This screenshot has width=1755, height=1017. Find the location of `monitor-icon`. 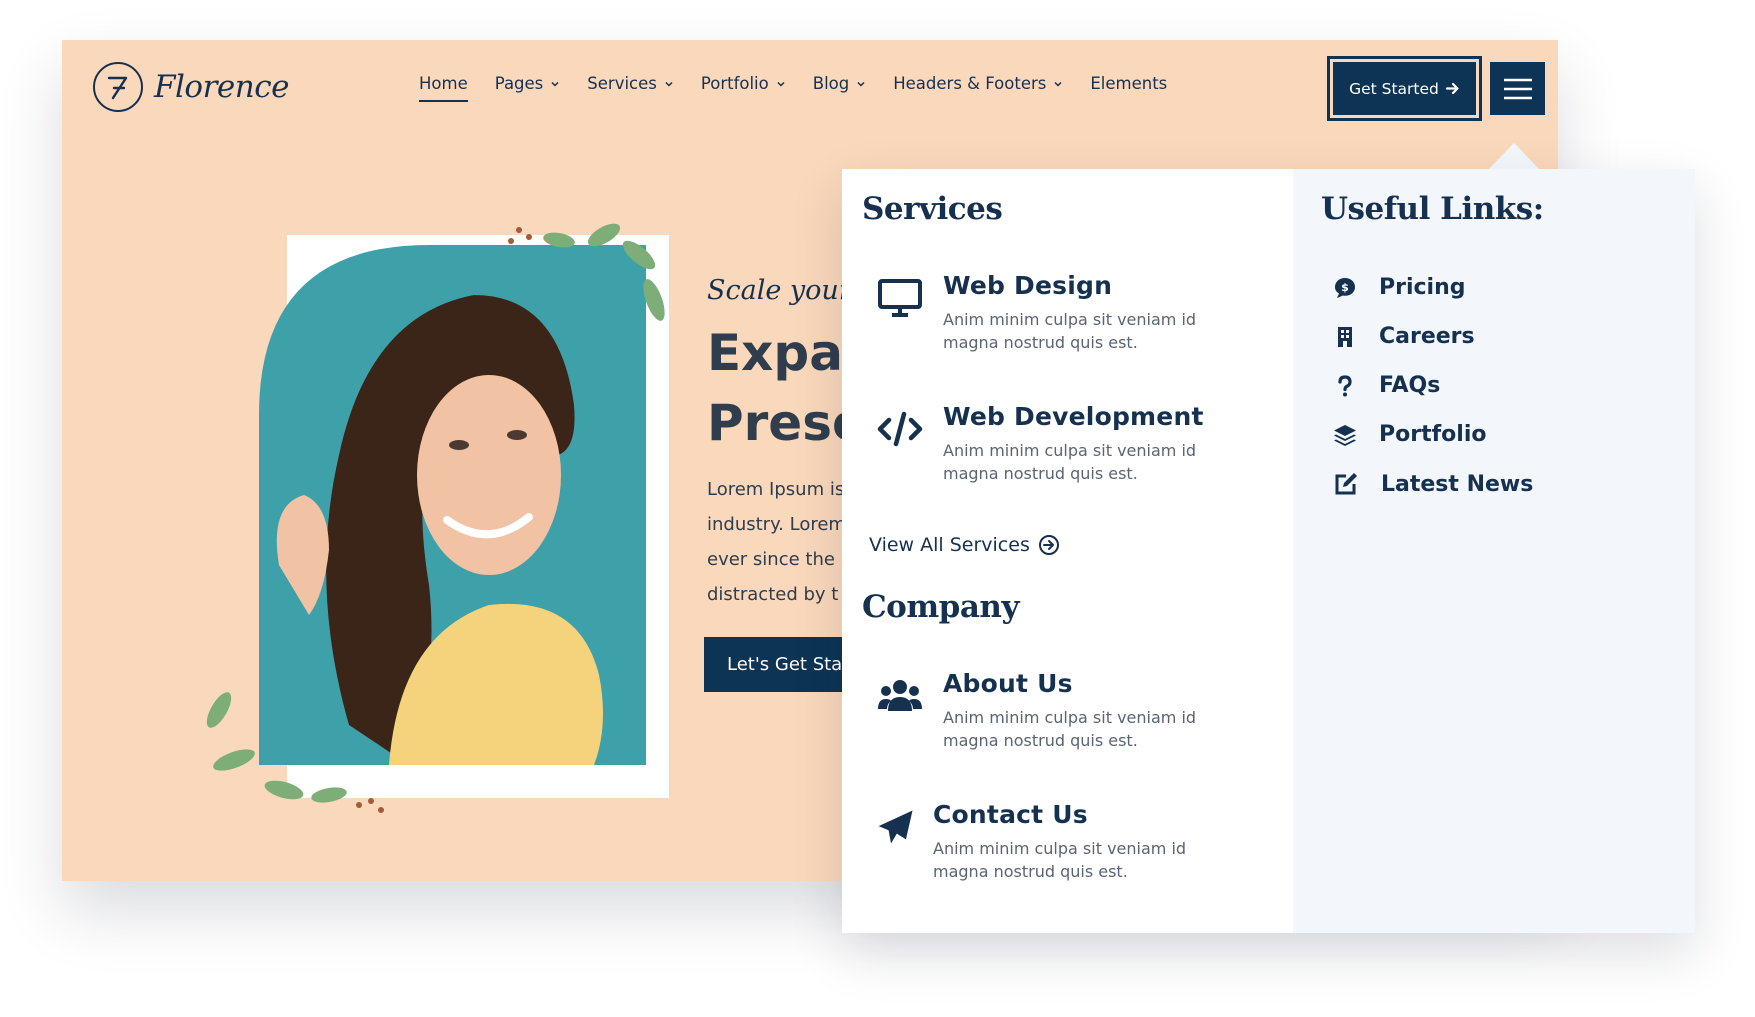

monitor-icon is located at coordinates (900, 298).